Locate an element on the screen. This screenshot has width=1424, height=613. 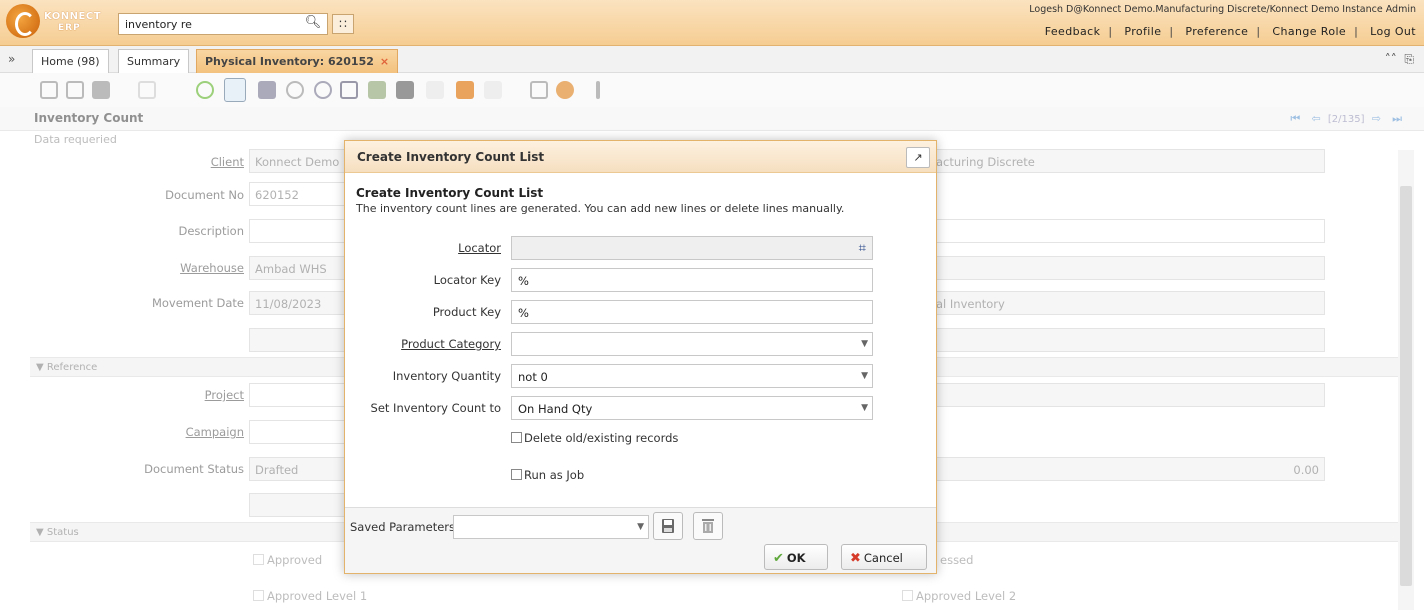
refresh-icon is located at coordinates (205, 90).